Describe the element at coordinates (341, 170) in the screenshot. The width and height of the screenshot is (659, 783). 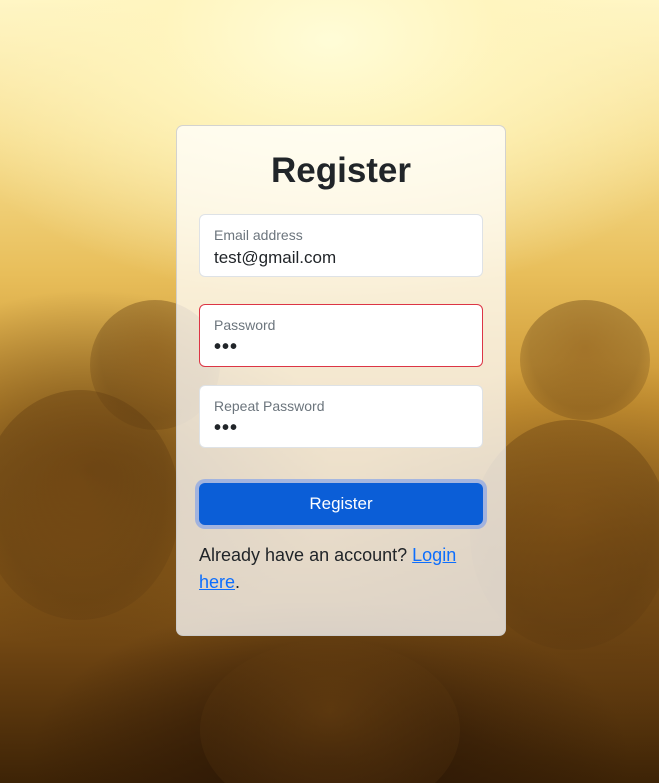
I see `page-title: Register` at that location.